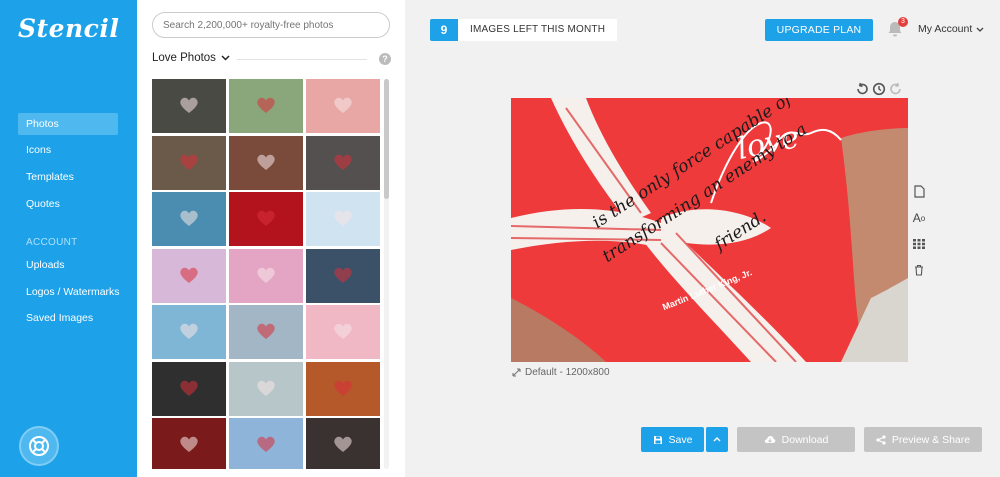 The image size is (1000, 477). I want to click on text-font-icon: Ao, so click(919, 218).